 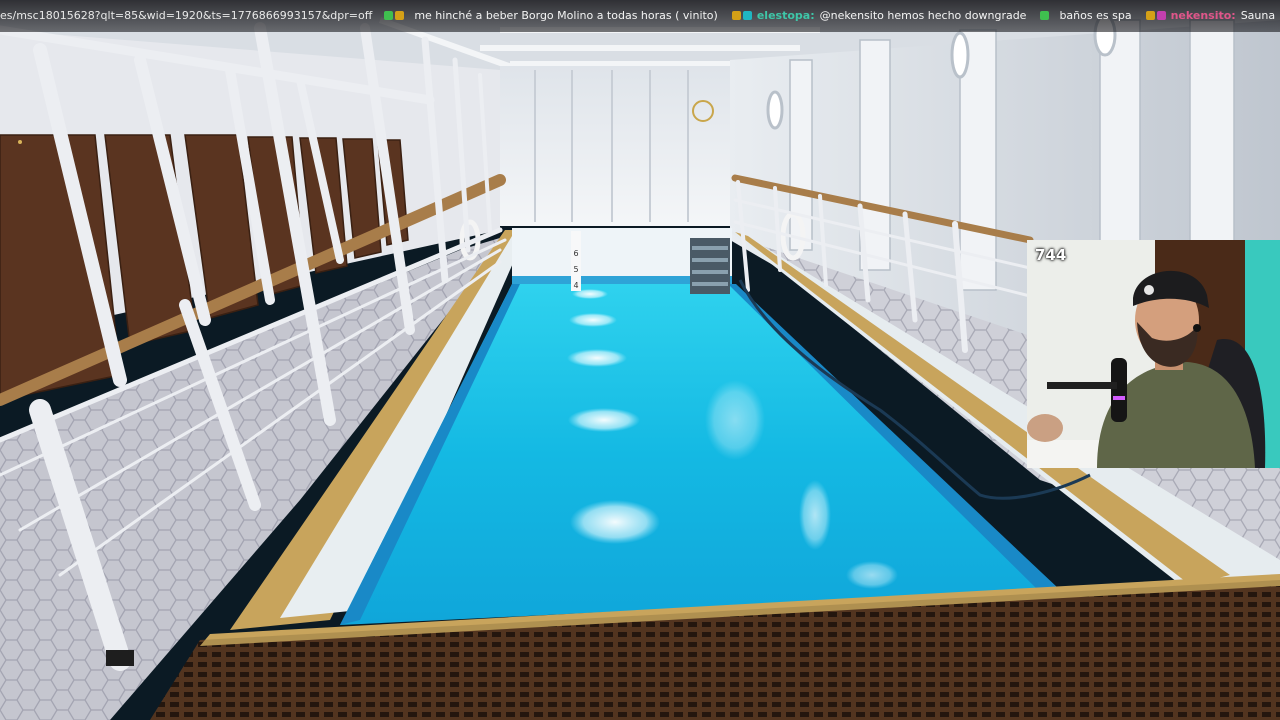 What do you see at coordinates (785, 15) in the screenshot?
I see `chat-username: elestopa:` at bounding box center [785, 15].